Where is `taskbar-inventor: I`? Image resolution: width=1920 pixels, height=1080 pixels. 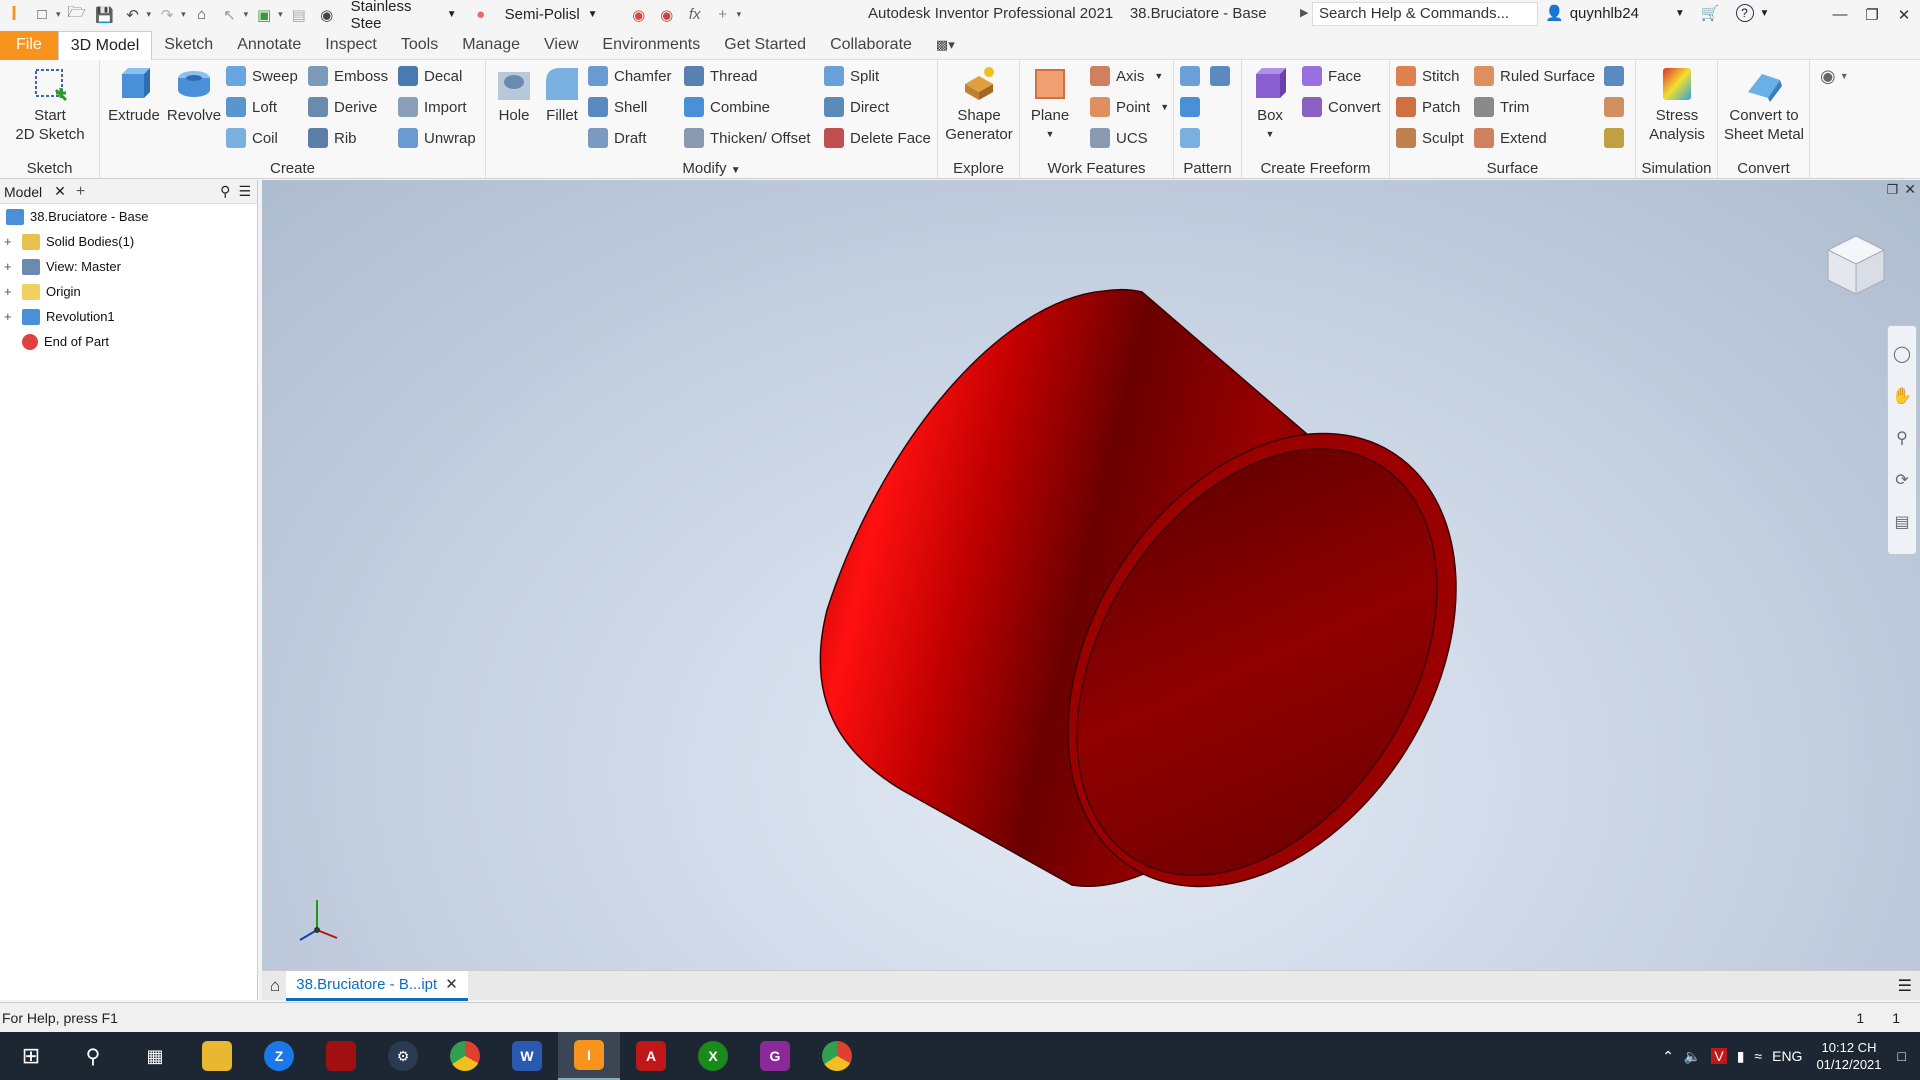 taskbar-inventor: I is located at coordinates (589, 1056).